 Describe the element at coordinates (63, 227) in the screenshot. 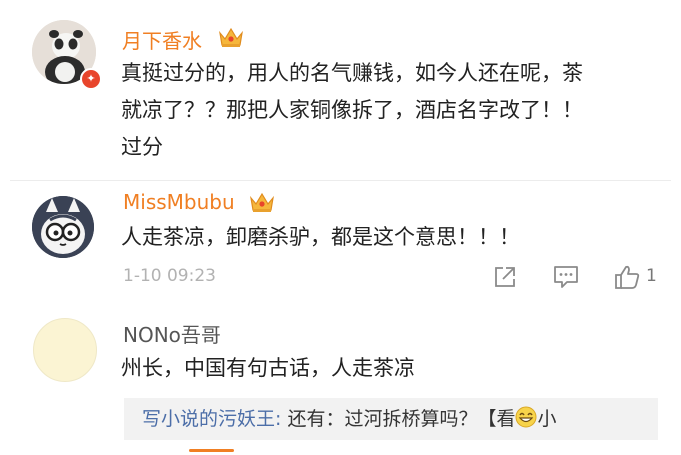

I see `avatar-missmbubu` at that location.